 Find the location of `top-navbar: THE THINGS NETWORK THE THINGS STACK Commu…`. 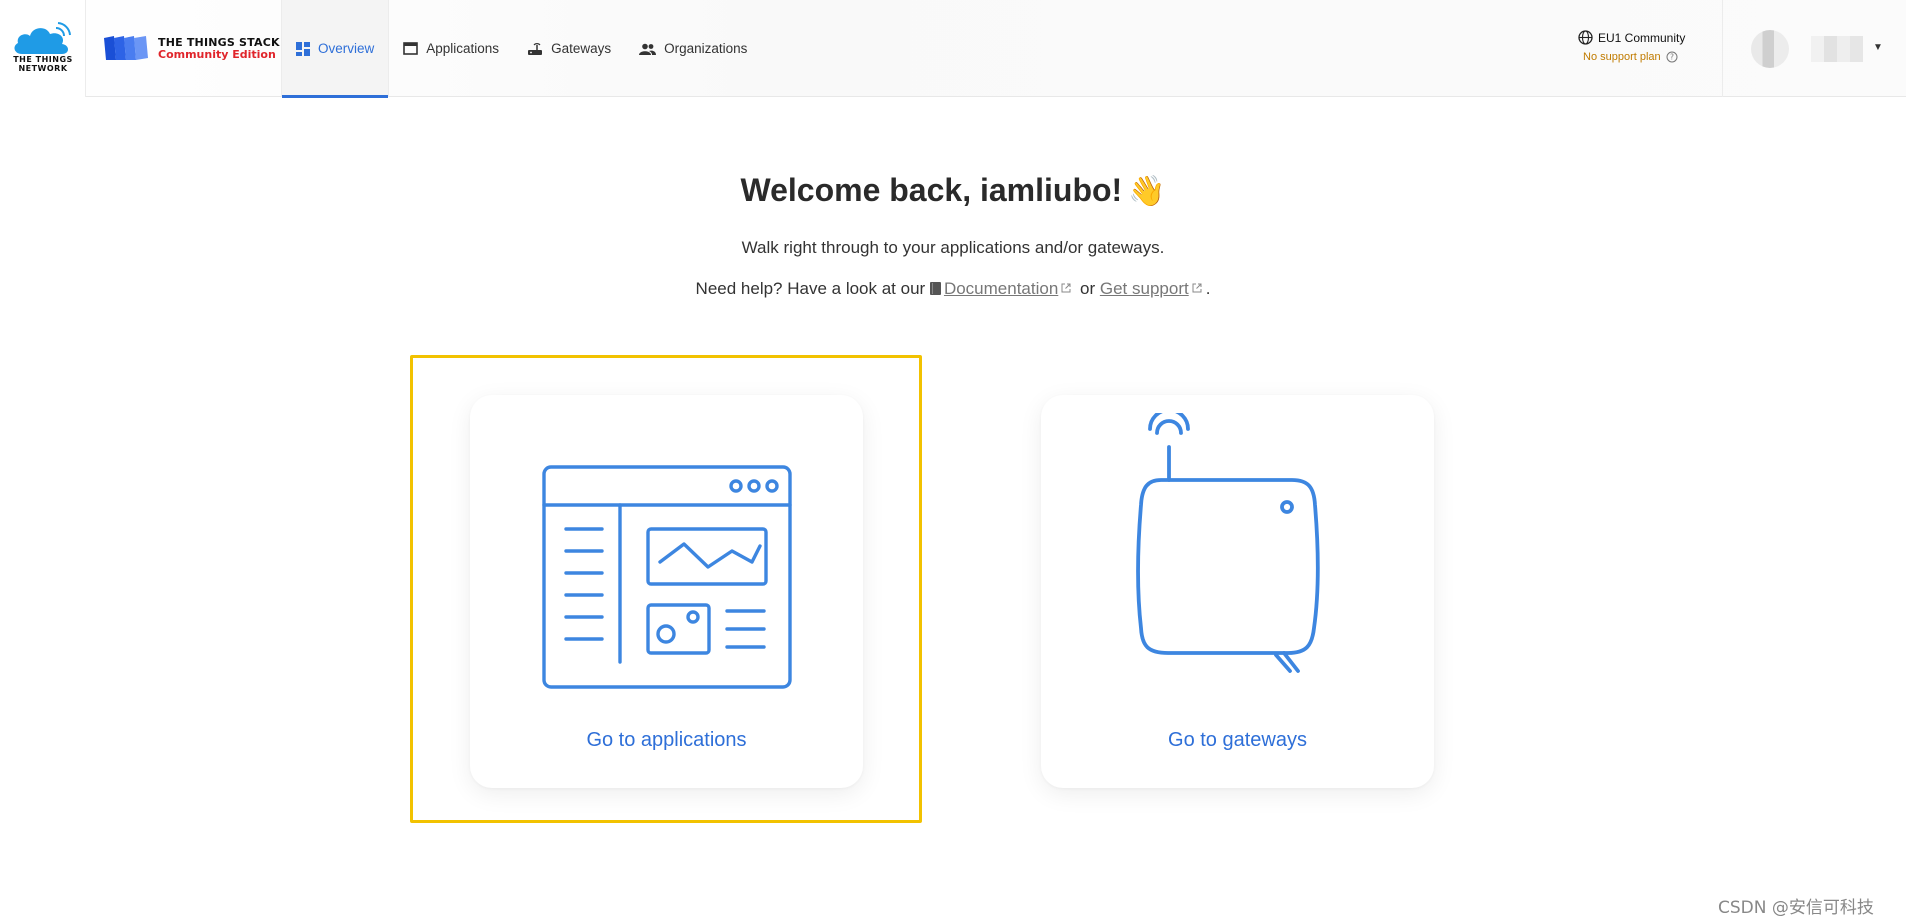

top-navbar: THE THINGS NETWORK THE THINGS STACK Commu… is located at coordinates (953, 49).